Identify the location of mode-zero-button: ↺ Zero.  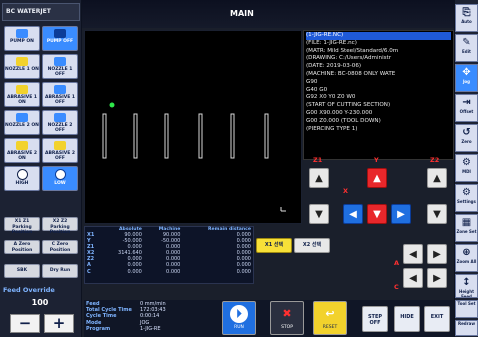
(466, 138).